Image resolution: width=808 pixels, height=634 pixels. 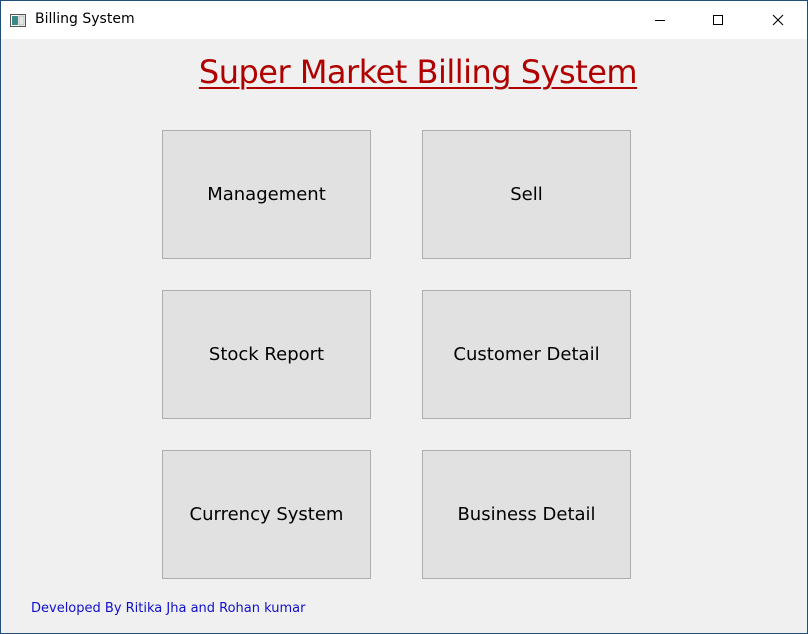 I want to click on close-icon, so click(x=778, y=20).